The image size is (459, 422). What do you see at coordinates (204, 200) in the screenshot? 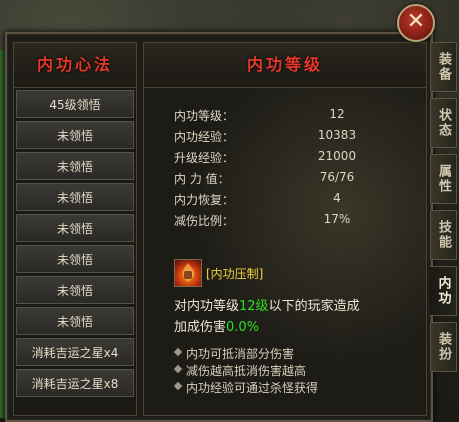
I see `stat-label: 内力恢复：` at bounding box center [204, 200].